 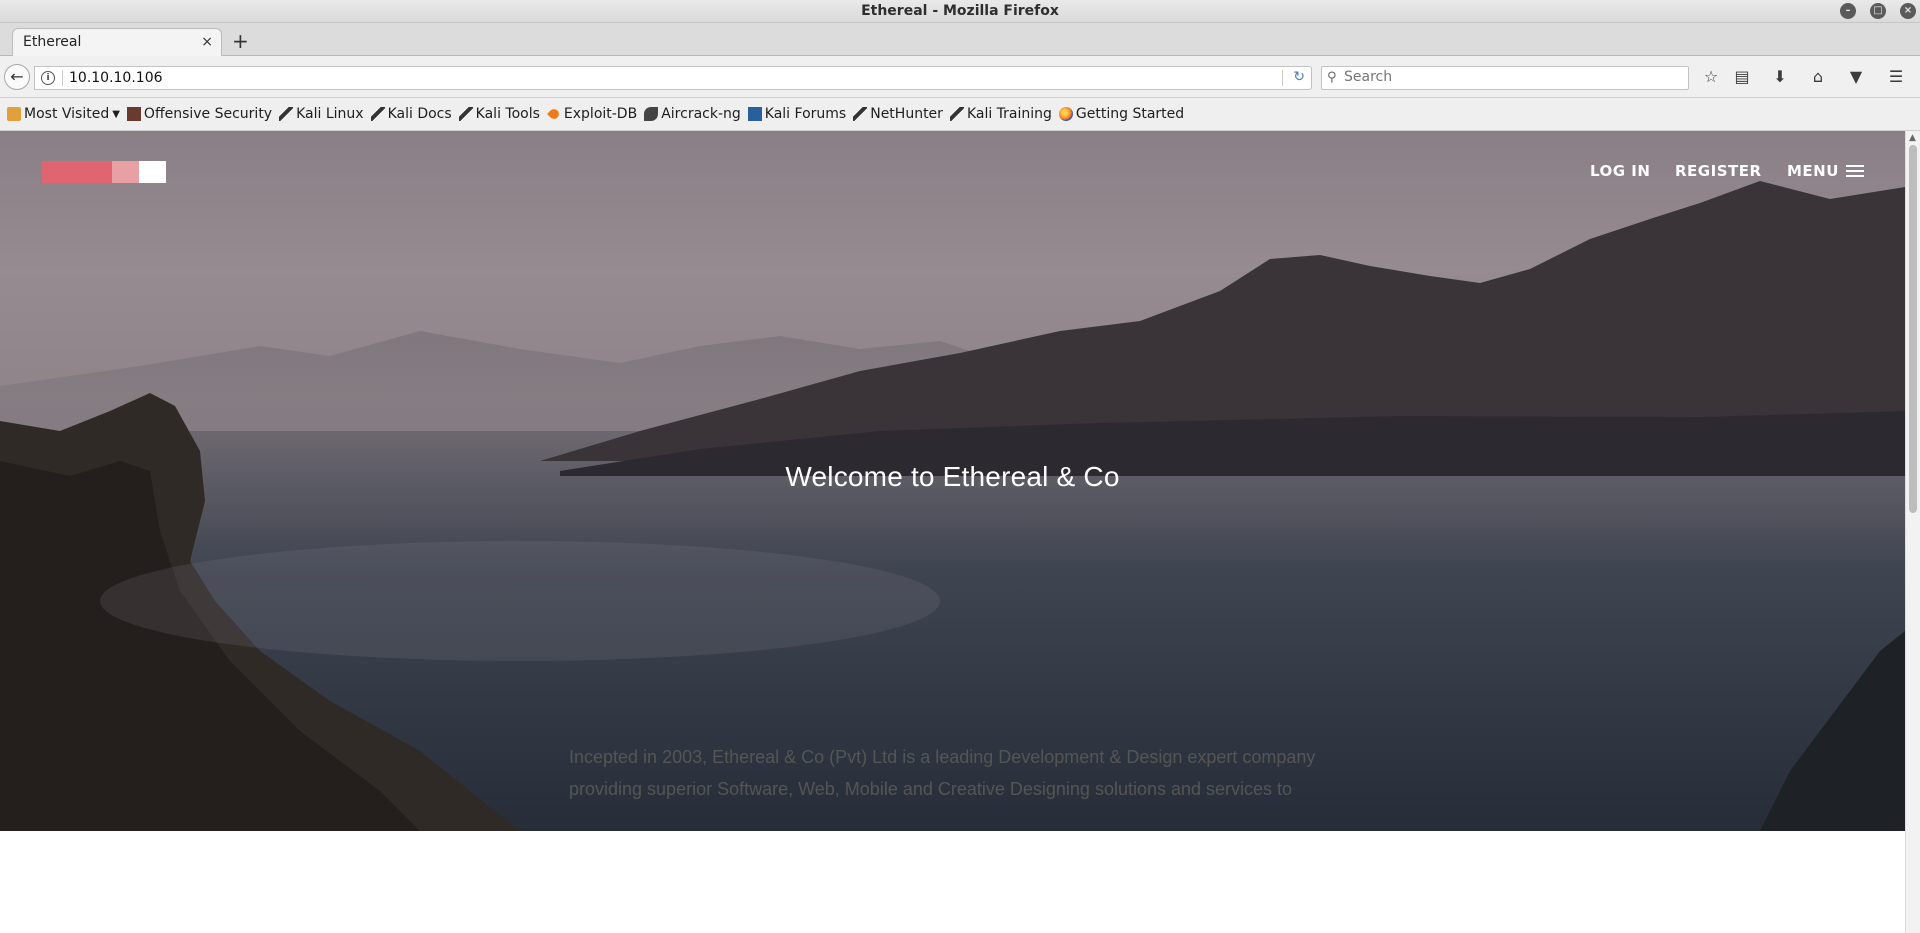 I want to click on reload-separator, so click(x=1282, y=78).